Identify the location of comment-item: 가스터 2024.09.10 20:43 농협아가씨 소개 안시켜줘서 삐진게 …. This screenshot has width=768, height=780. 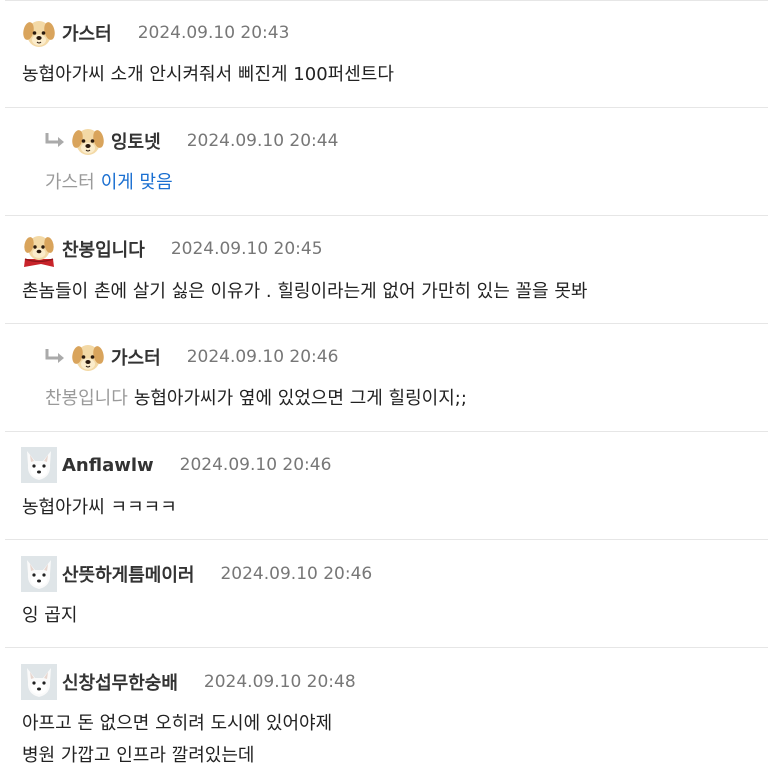
(386, 54).